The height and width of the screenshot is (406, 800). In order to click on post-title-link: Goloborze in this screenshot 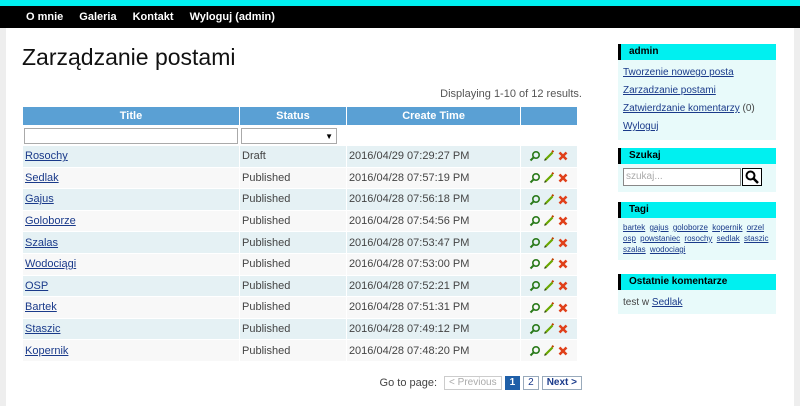, I will do `click(50, 221)`.